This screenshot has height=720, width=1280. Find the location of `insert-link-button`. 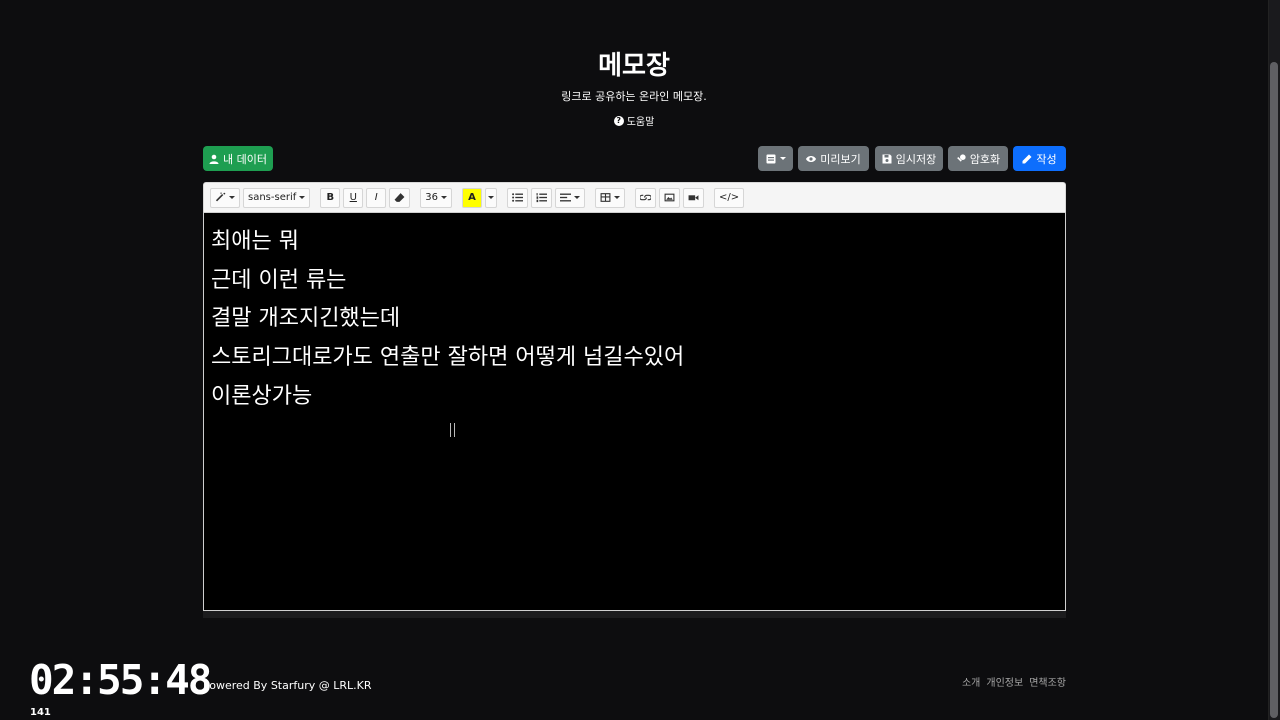

insert-link-button is located at coordinates (646, 197).